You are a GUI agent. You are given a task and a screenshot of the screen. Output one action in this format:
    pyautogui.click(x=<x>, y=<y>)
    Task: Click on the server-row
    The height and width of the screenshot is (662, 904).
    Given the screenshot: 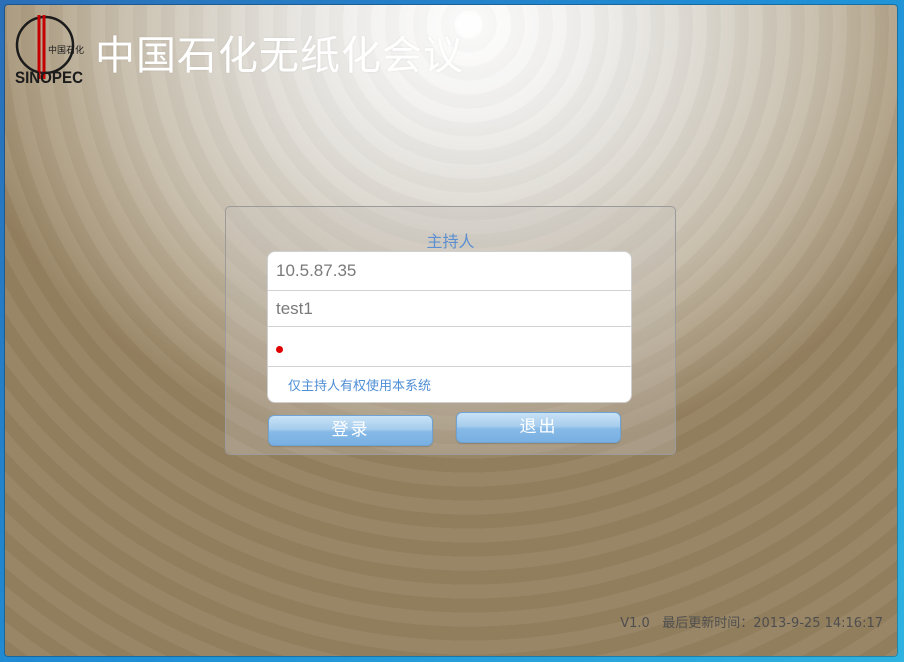 What is the action you would take?
    pyautogui.click(x=449, y=271)
    